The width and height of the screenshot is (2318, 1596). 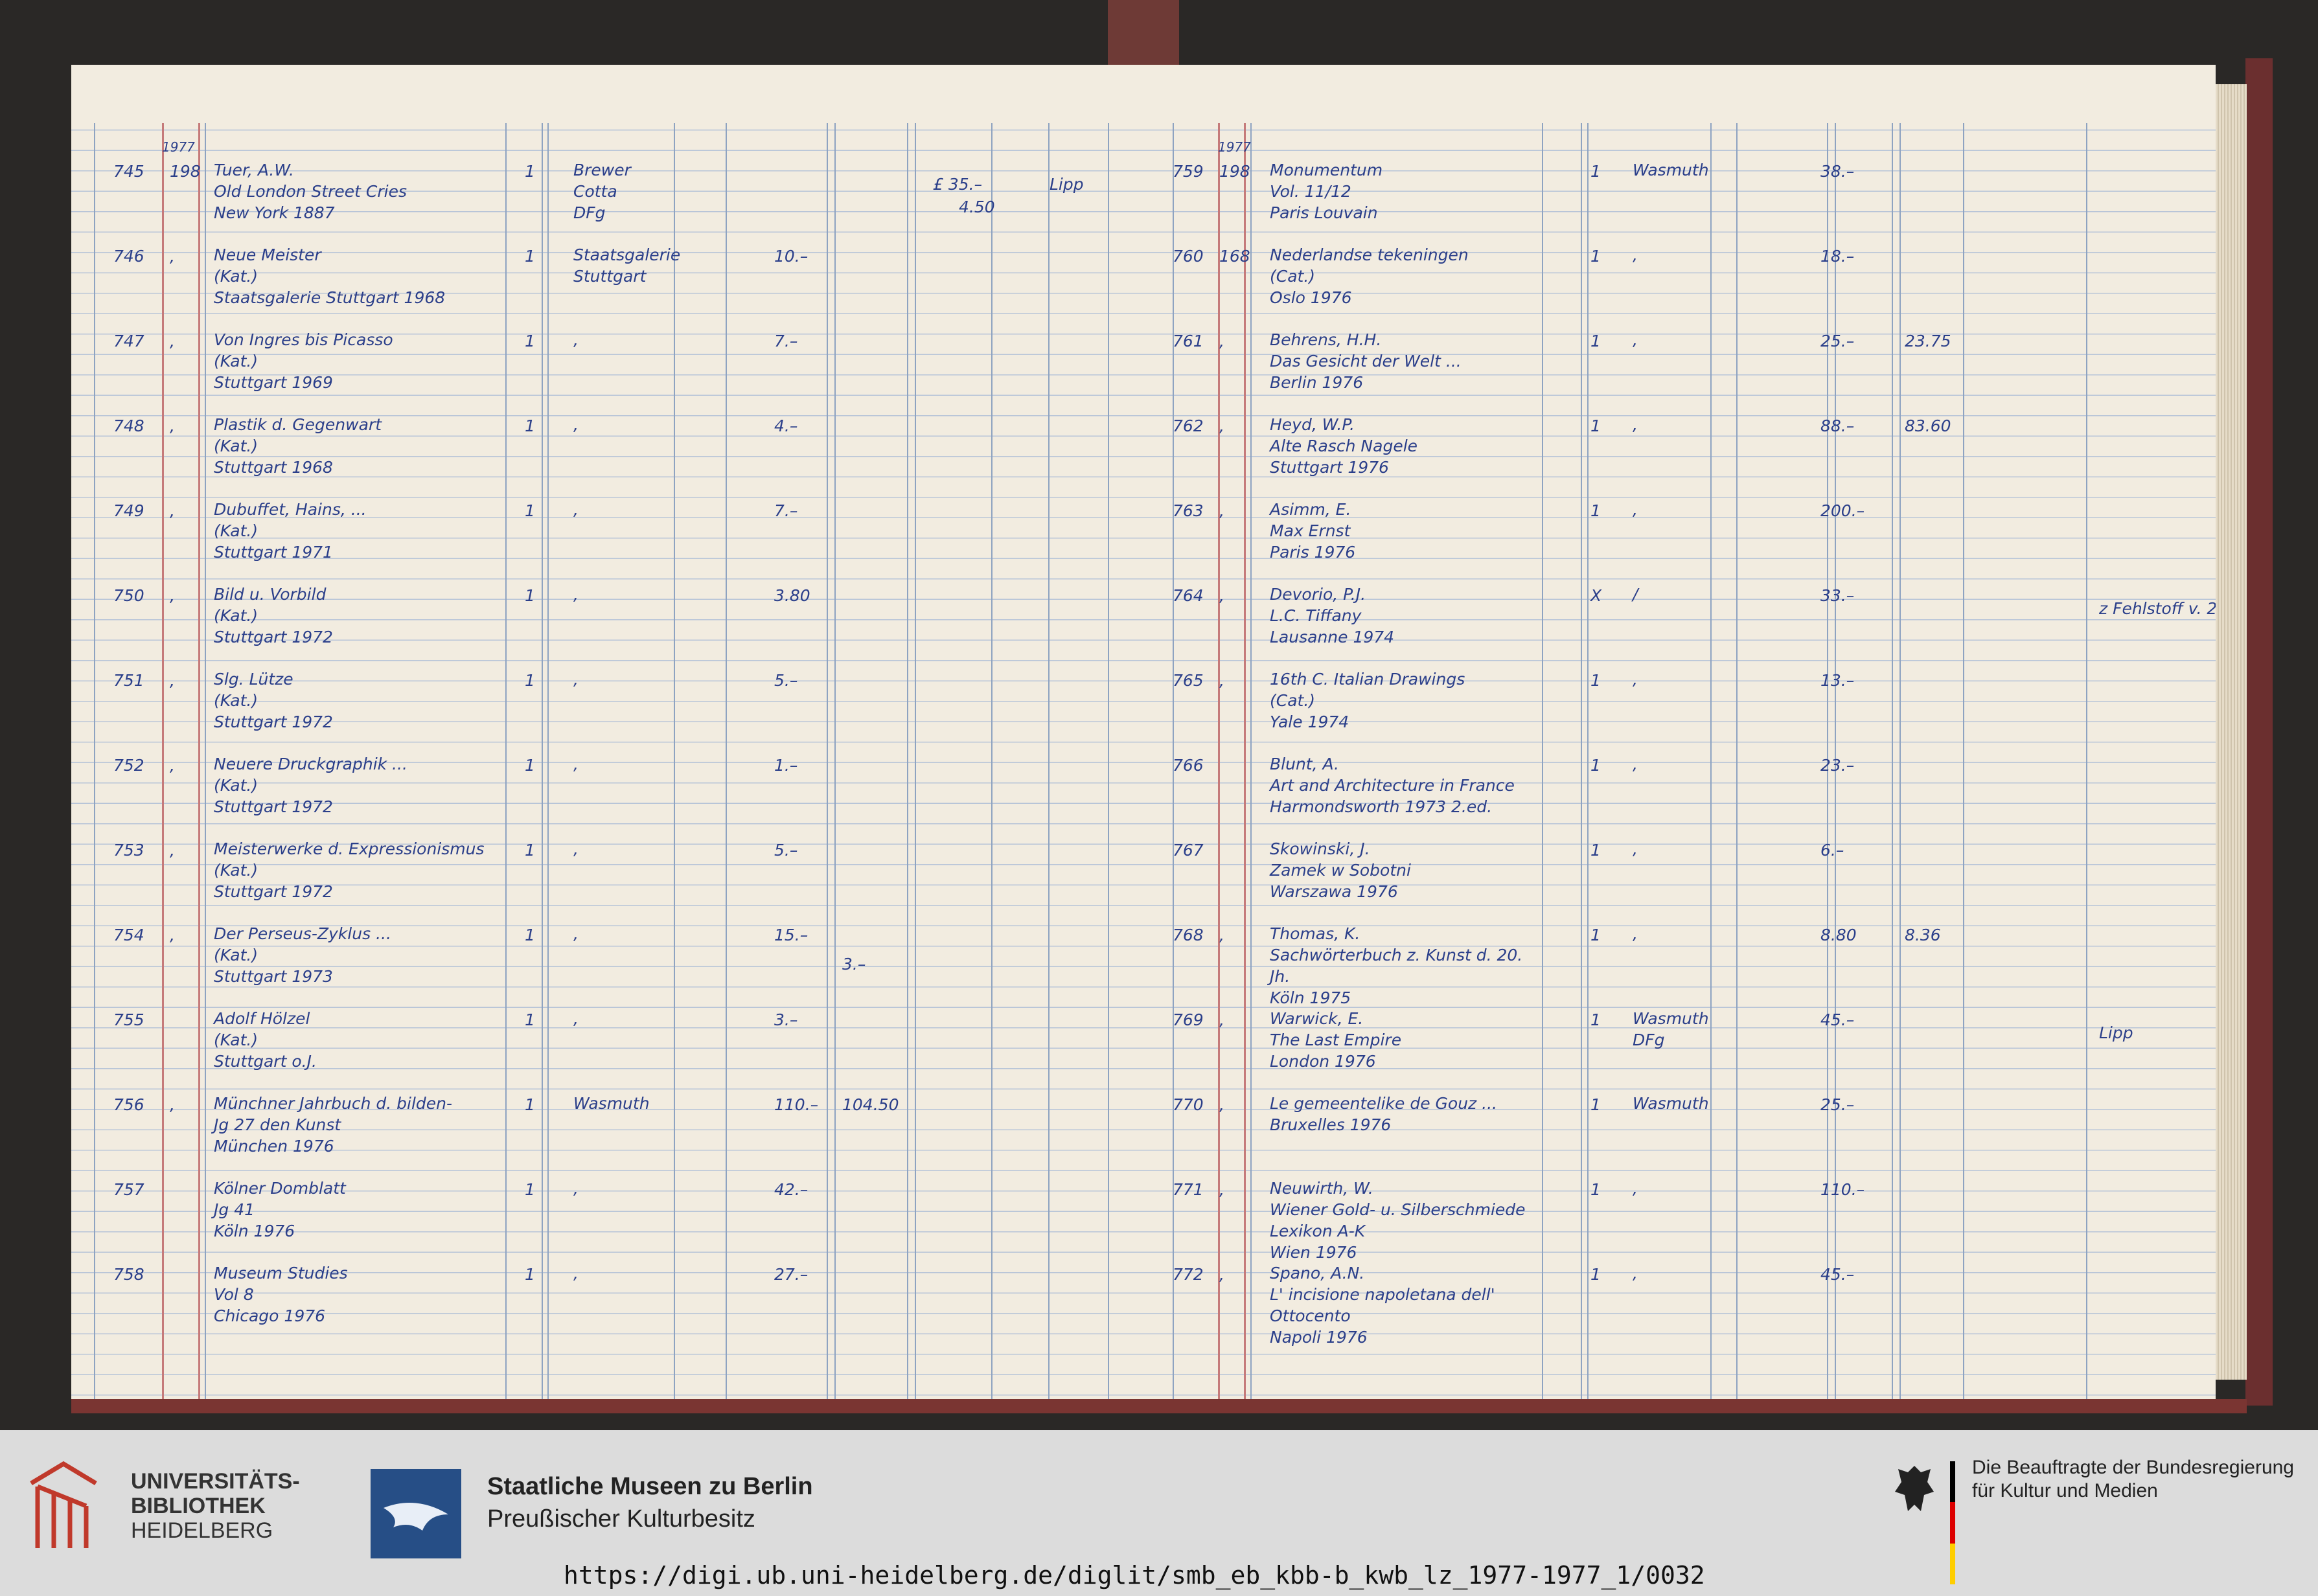 What do you see at coordinates (854, 964) in the screenshot?
I see `entry-price-net: 3.–` at bounding box center [854, 964].